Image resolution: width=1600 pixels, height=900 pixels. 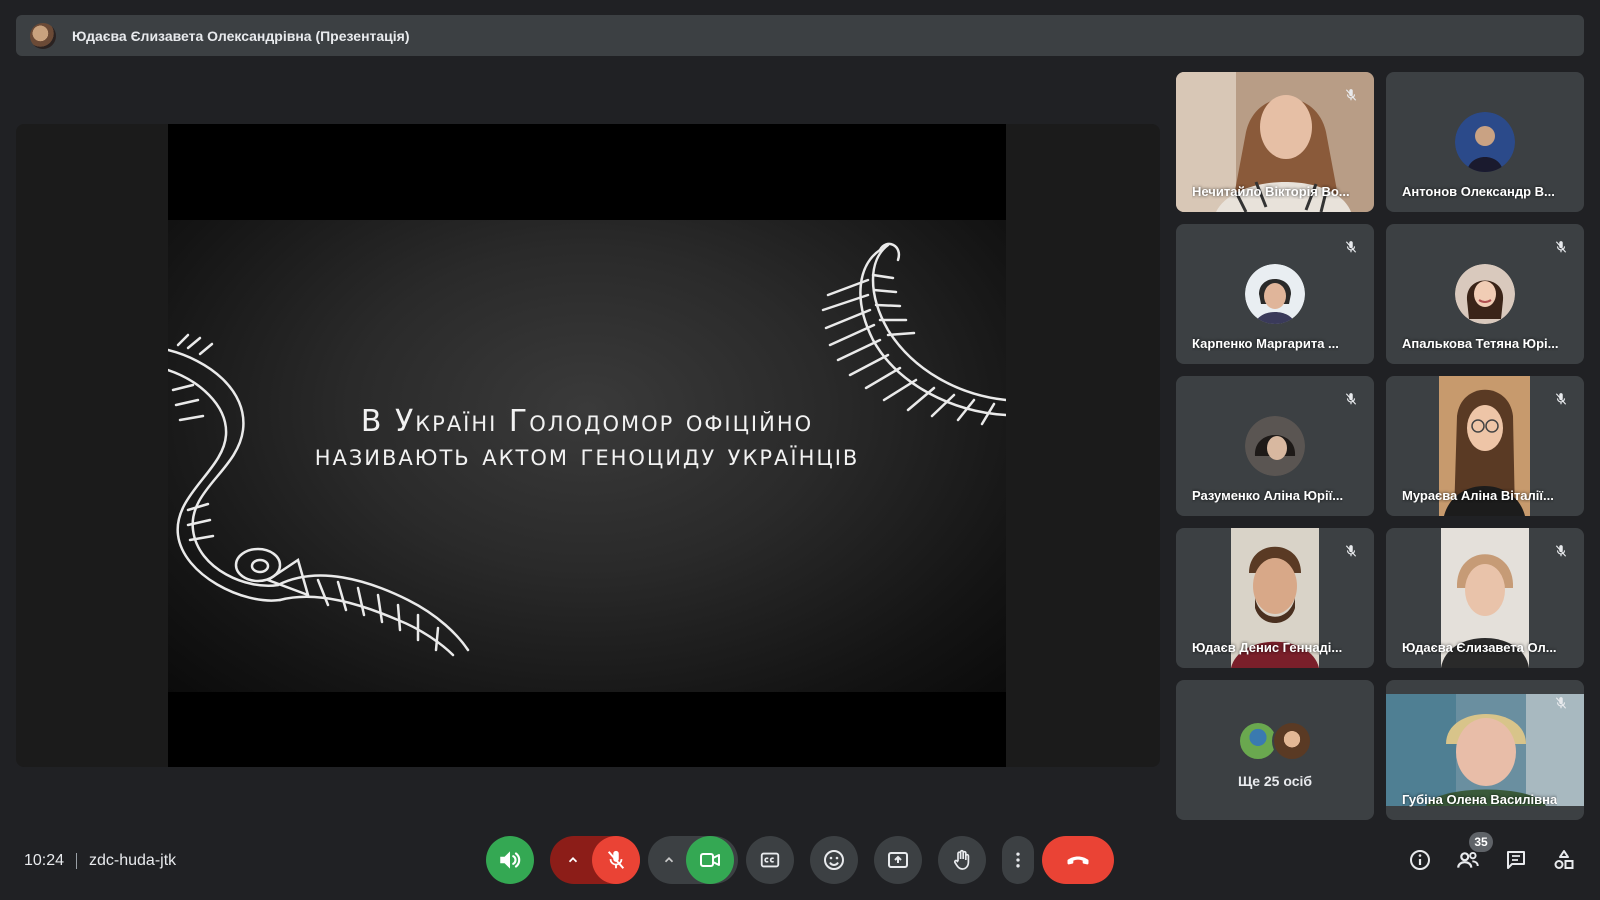 I want to click on info-icon, so click(x=1420, y=860).